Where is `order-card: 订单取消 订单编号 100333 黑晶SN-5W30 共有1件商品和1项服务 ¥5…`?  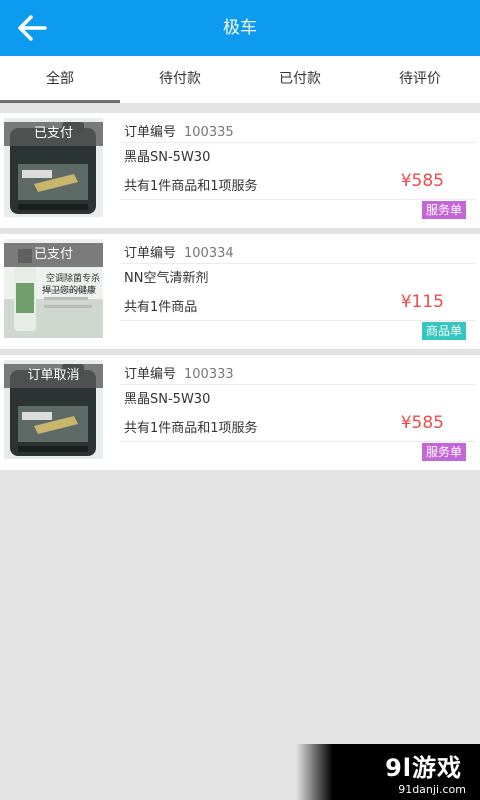
order-card: 订单取消 订单编号 100333 黑晶SN-5W30 共有1件商品和1项服务 ¥5… is located at coordinates (240, 412).